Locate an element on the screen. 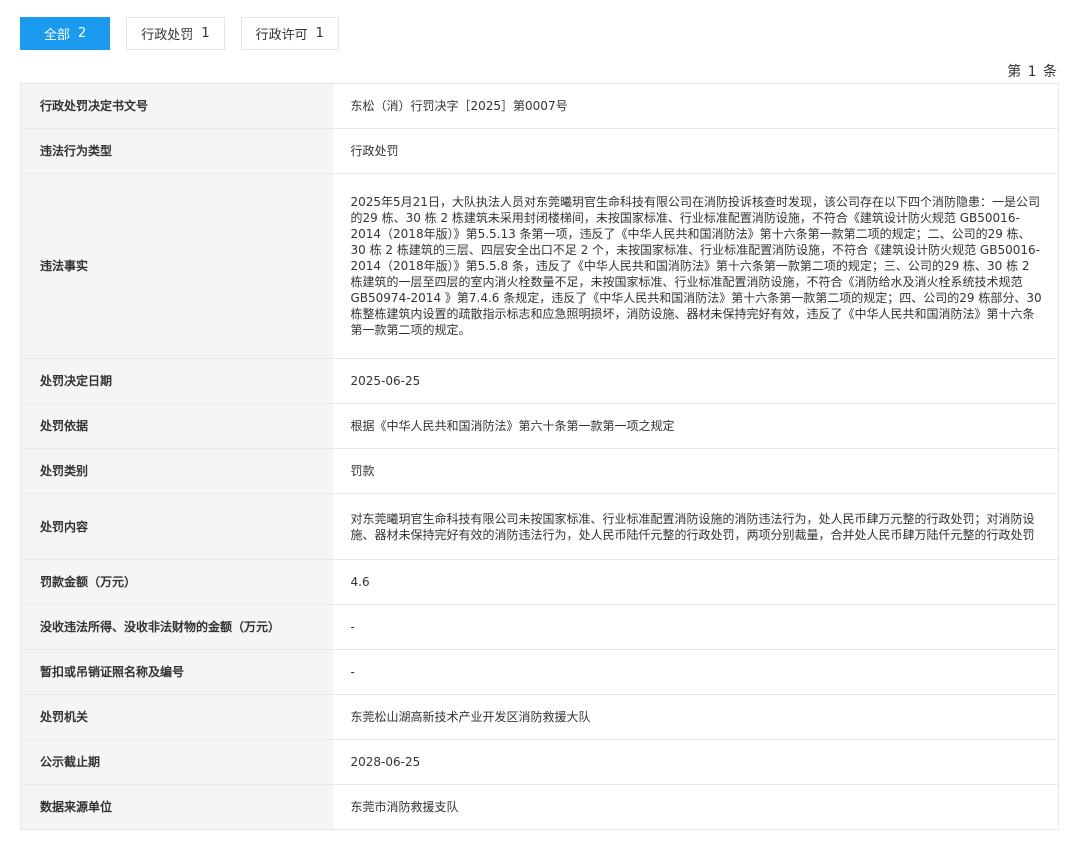 This screenshot has height=842, width=1080. table-row: 处罚决定日期 2025-06-25 is located at coordinates (539, 381).